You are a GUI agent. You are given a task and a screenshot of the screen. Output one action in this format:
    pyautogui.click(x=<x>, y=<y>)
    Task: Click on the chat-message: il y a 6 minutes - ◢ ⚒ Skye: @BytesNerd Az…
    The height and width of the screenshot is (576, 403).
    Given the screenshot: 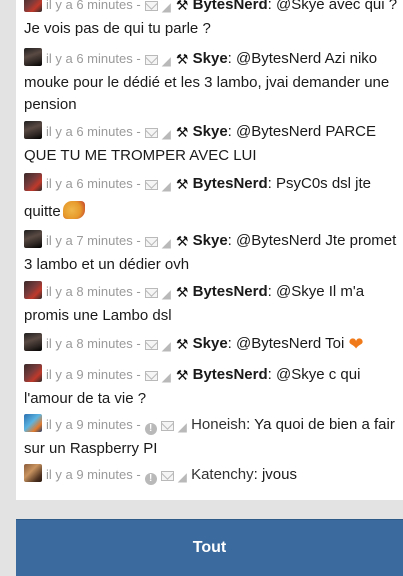 What is the action you would take?
    pyautogui.click(x=213, y=82)
    